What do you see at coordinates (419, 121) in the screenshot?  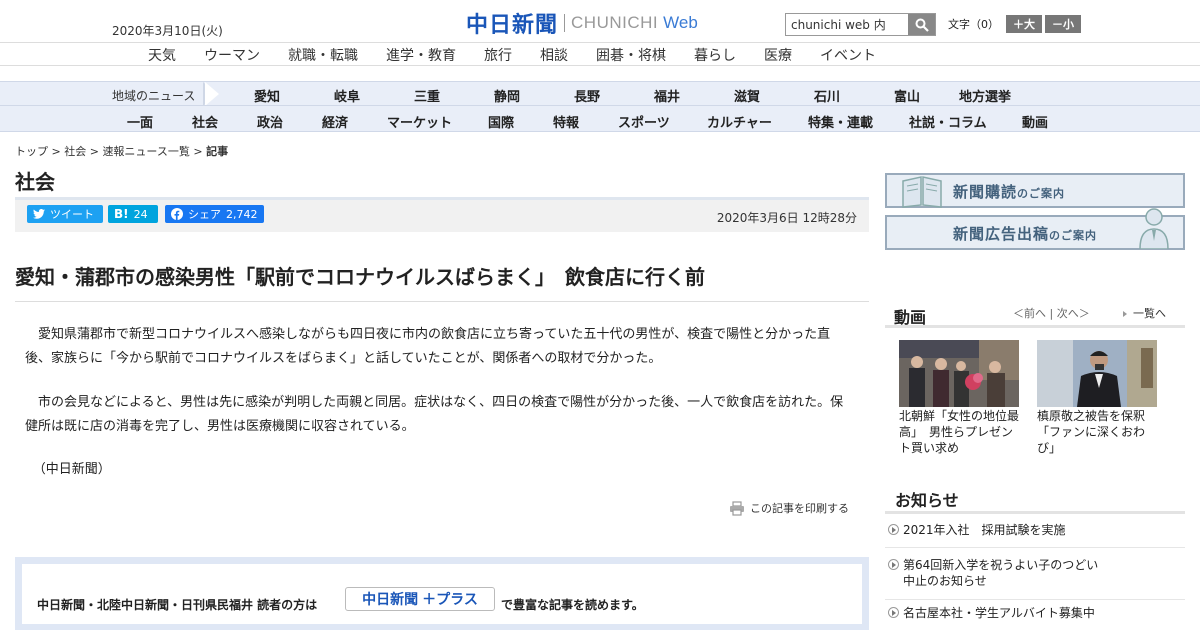 I see `category-item-market: マーケット` at bounding box center [419, 121].